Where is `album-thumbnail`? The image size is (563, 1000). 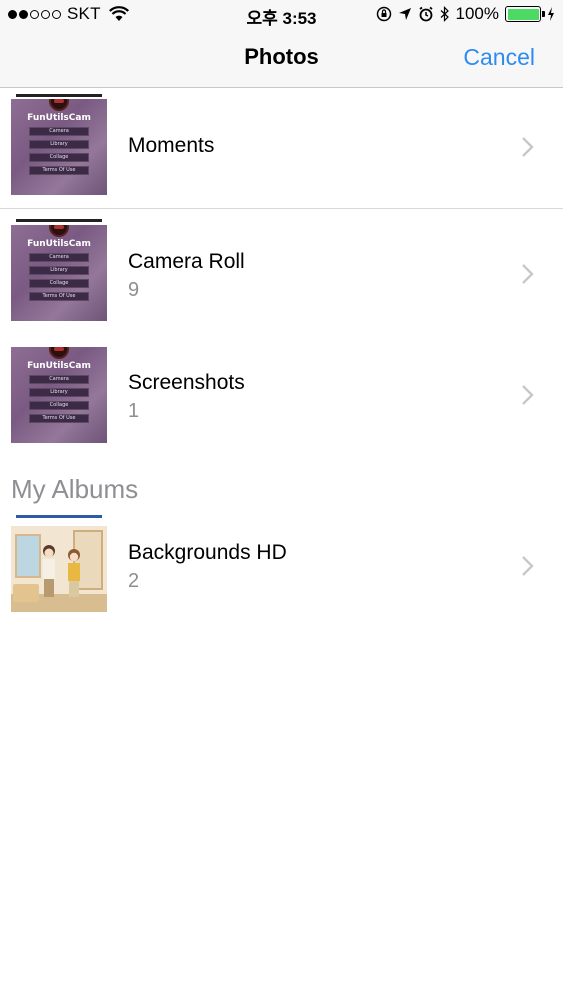
album-thumbnail is located at coordinates (59, 569).